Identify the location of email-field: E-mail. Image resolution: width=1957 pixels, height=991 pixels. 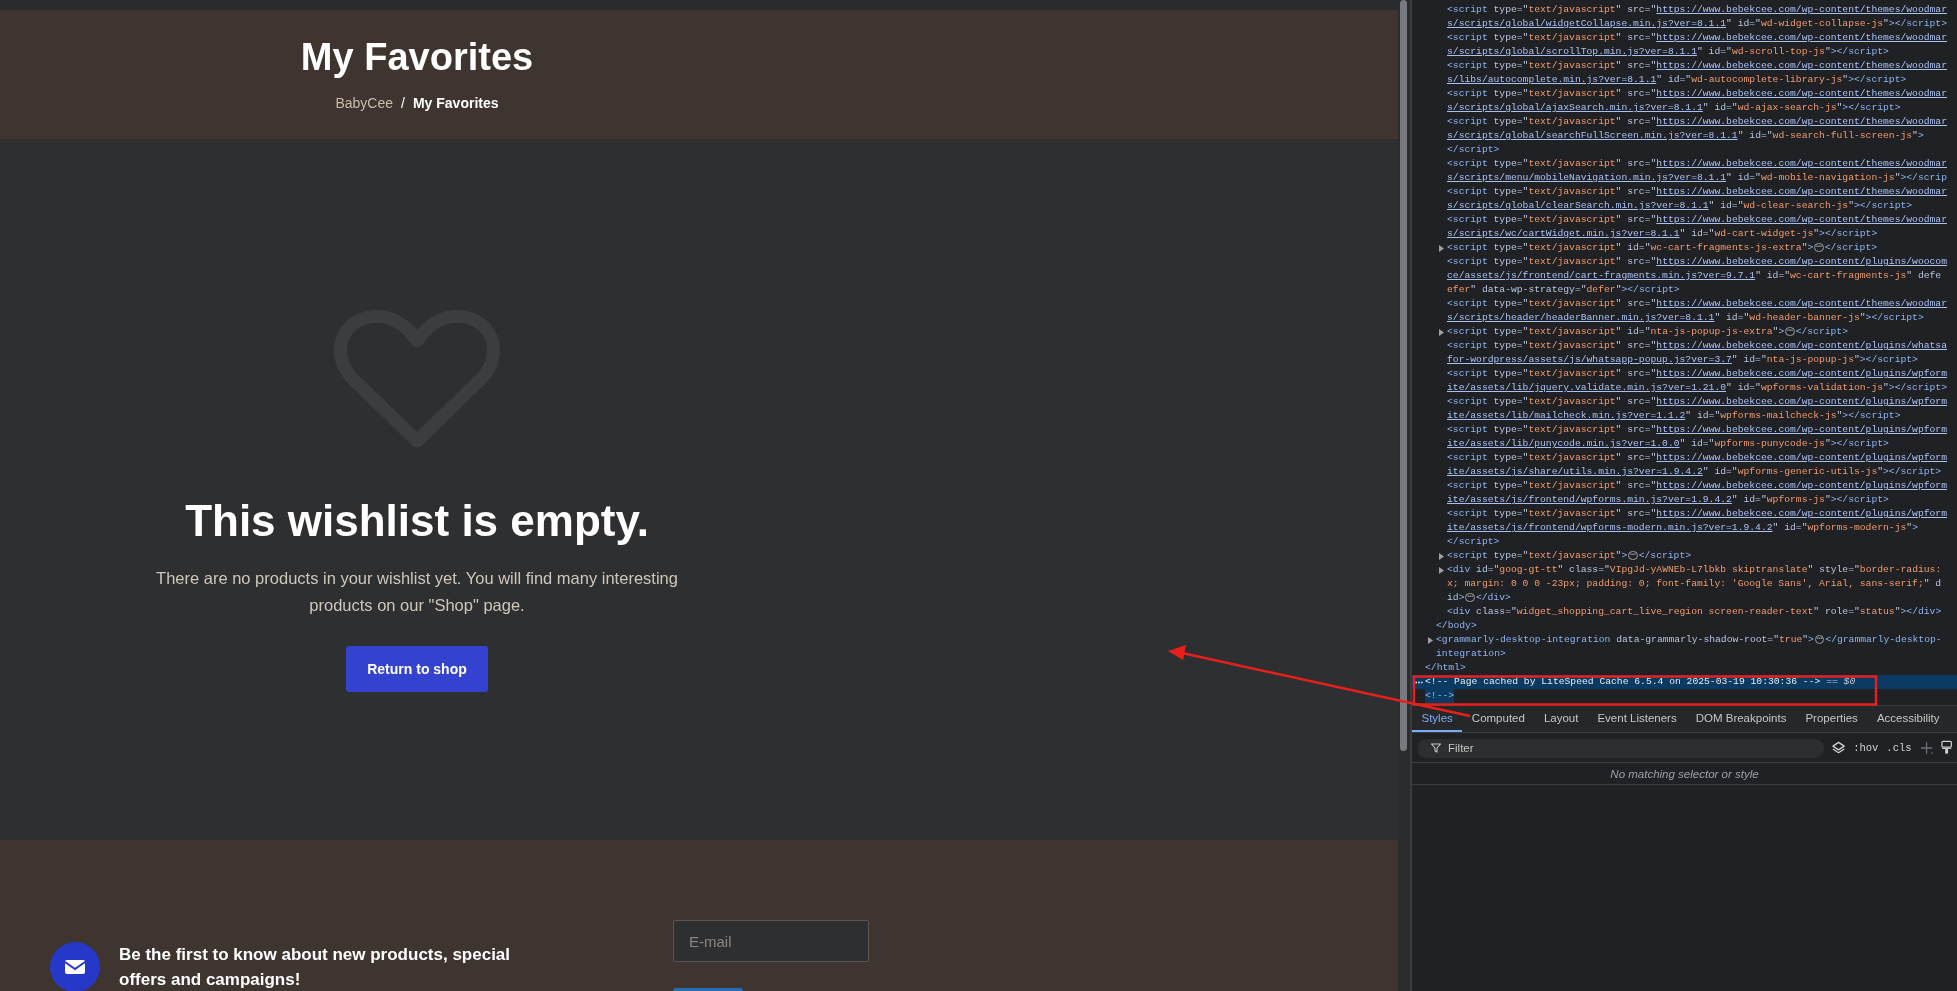
(771, 941).